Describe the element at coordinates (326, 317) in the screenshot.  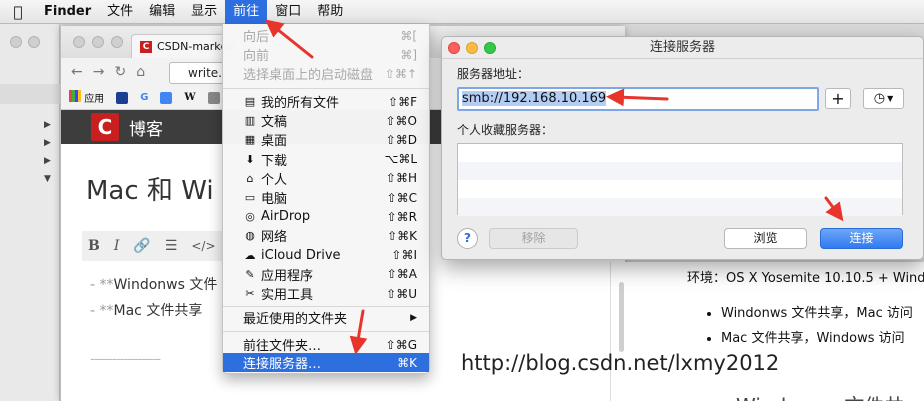
I see `menu-item-recent-folders: 最近使用的文件夹 ▶` at that location.